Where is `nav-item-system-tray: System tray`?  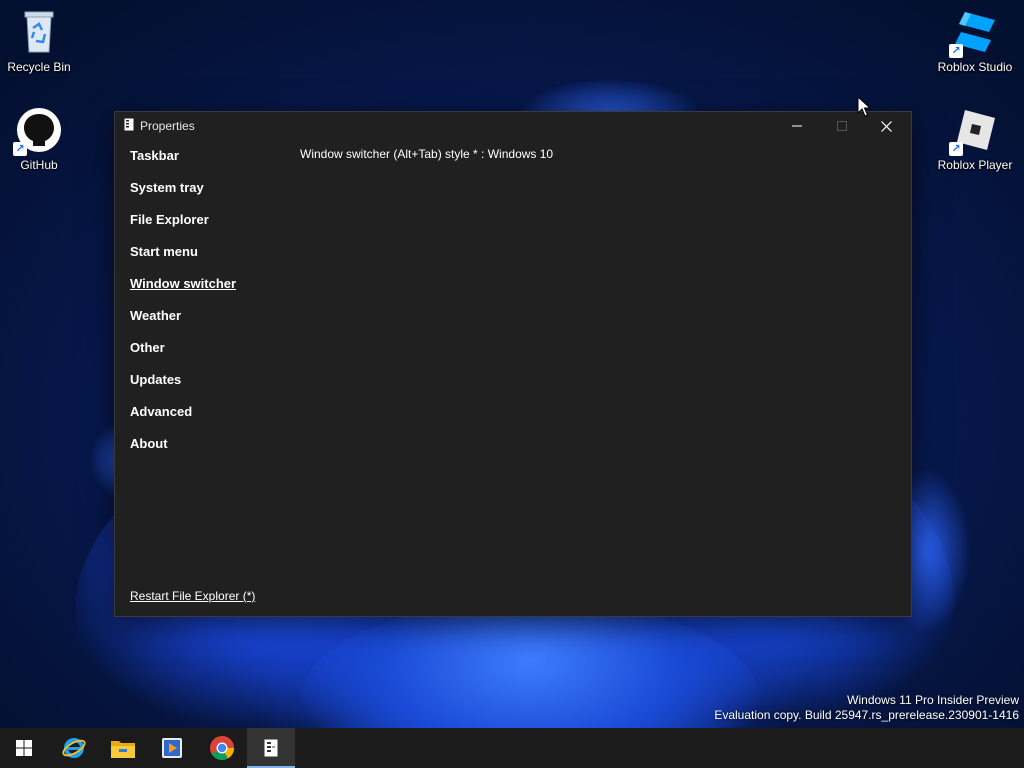 nav-item-system-tray: System tray is located at coordinates (183, 196).